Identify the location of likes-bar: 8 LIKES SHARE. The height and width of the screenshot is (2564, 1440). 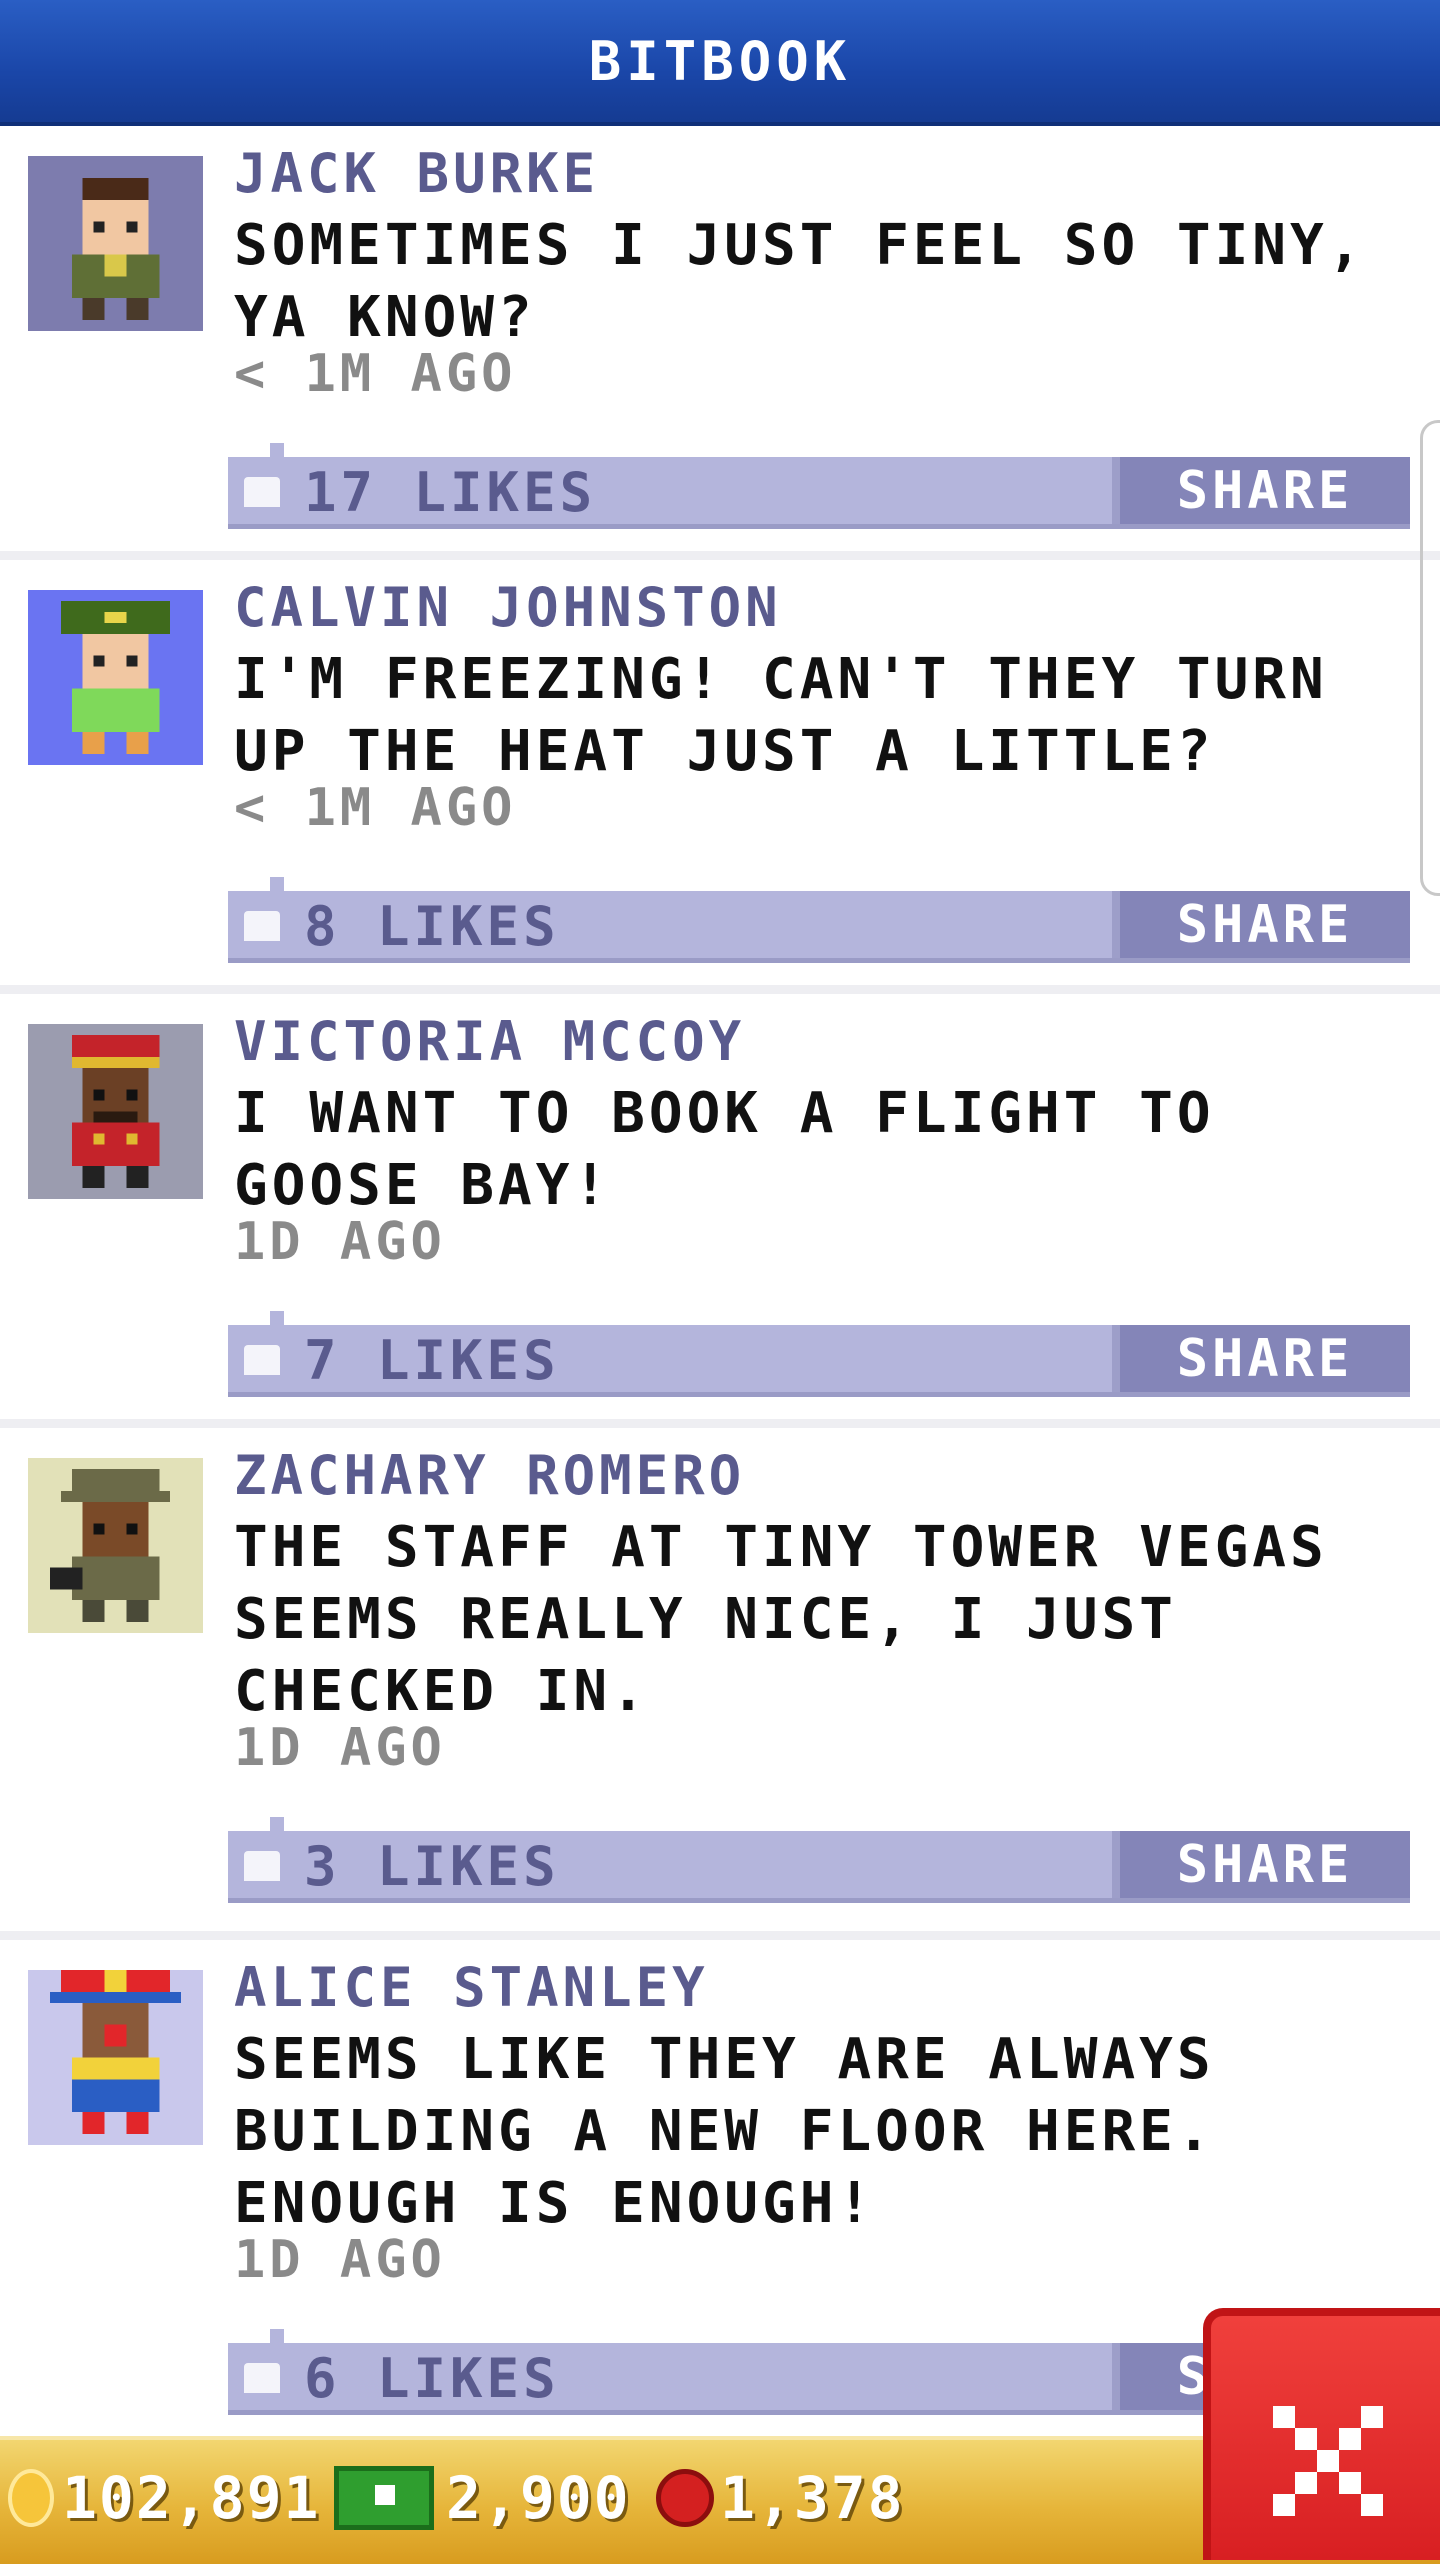
(819, 920).